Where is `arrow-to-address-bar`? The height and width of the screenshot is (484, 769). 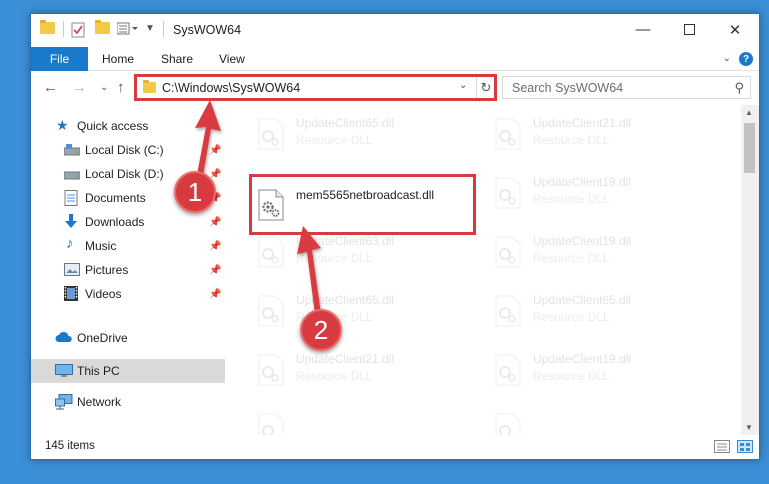
arrow-to-address-bar is located at coordinates (208, 140).